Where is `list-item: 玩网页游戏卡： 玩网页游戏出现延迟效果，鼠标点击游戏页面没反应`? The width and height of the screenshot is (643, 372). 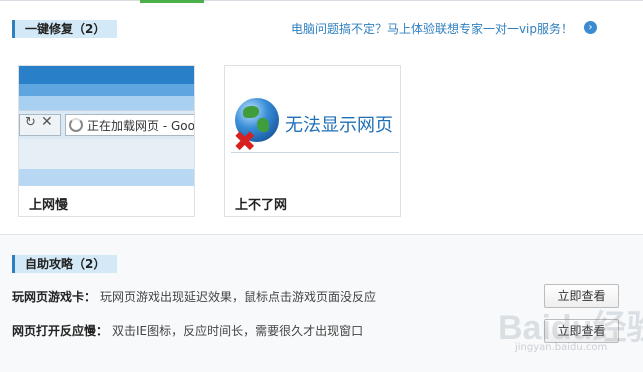 list-item: 玩网页游戏卡： 玩网页游戏出现延迟效果，鼠标点击游戏页面没反应 is located at coordinates (194, 297).